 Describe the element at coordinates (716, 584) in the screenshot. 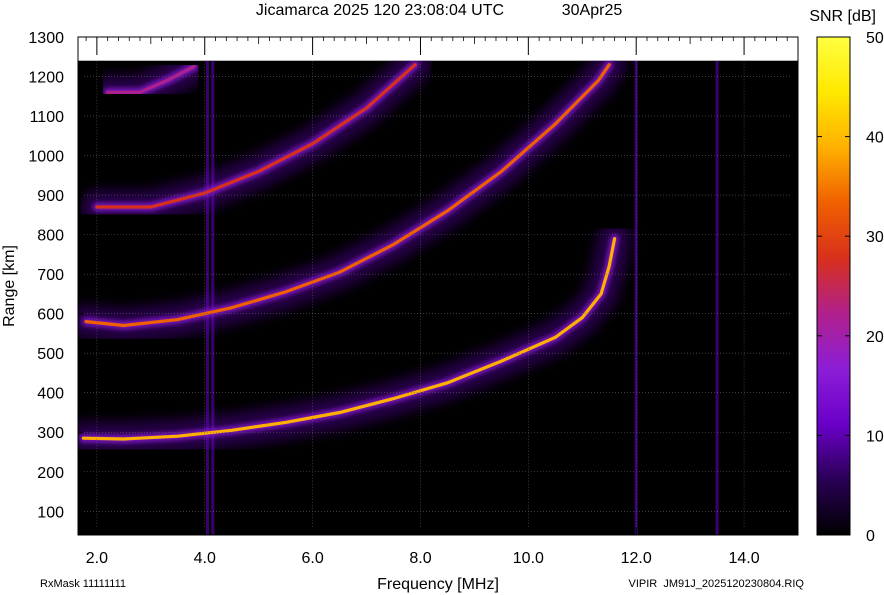

I see `file-label: VIPIR JM91J_2025120230804.RIQ` at that location.